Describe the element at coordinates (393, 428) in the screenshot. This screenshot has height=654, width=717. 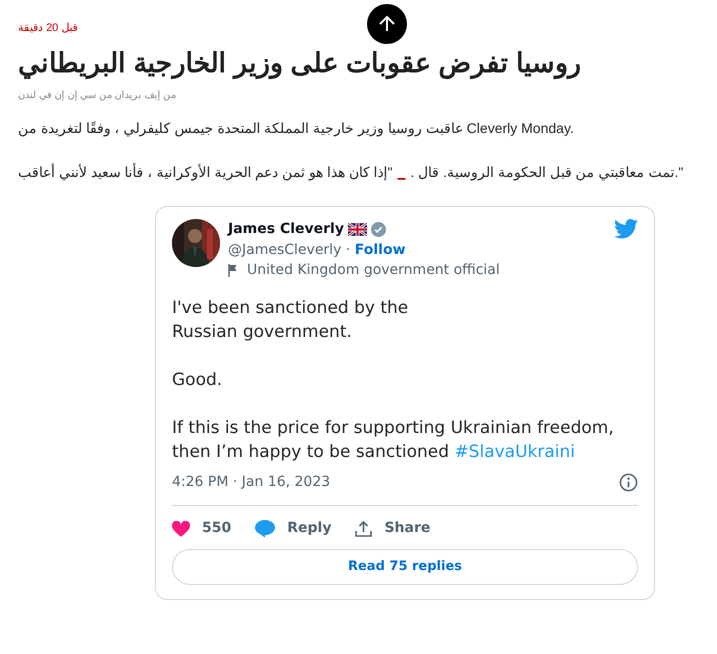
I see `tweet-text: If this is the price for supporting Ukrainian freedom,` at that location.